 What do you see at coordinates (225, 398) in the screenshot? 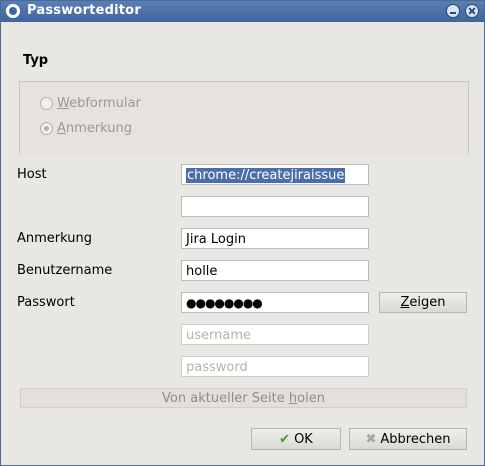
I see `fetch-label-prefix: Von aktueller Seite` at bounding box center [225, 398].